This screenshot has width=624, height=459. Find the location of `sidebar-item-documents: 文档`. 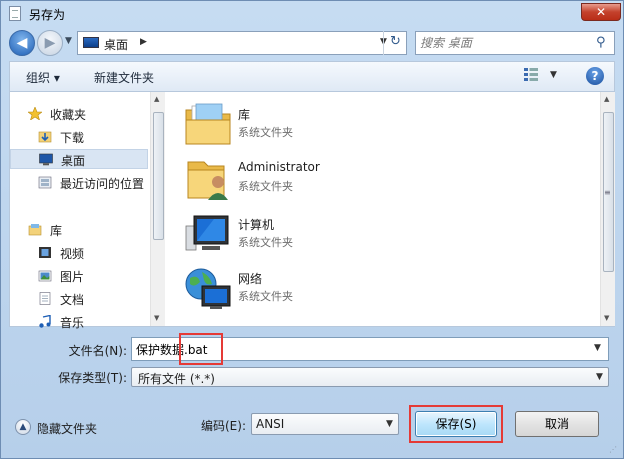

sidebar-item-documents: 文档 is located at coordinates (92, 299).